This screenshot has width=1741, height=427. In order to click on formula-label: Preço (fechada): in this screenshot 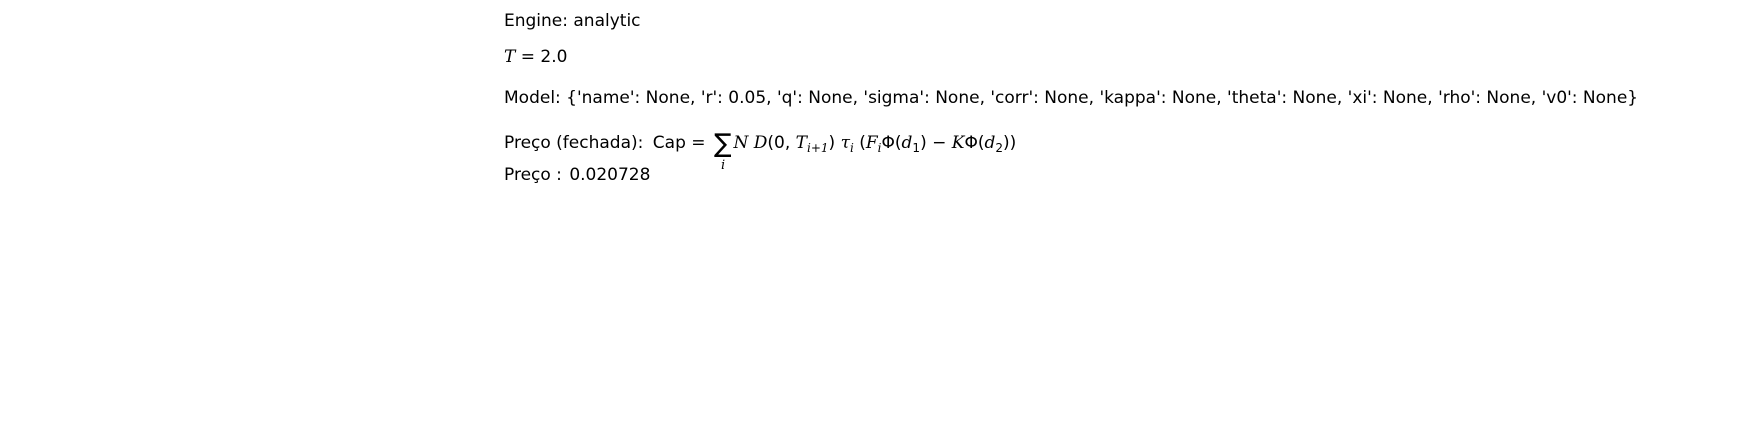, I will do `click(574, 143)`.